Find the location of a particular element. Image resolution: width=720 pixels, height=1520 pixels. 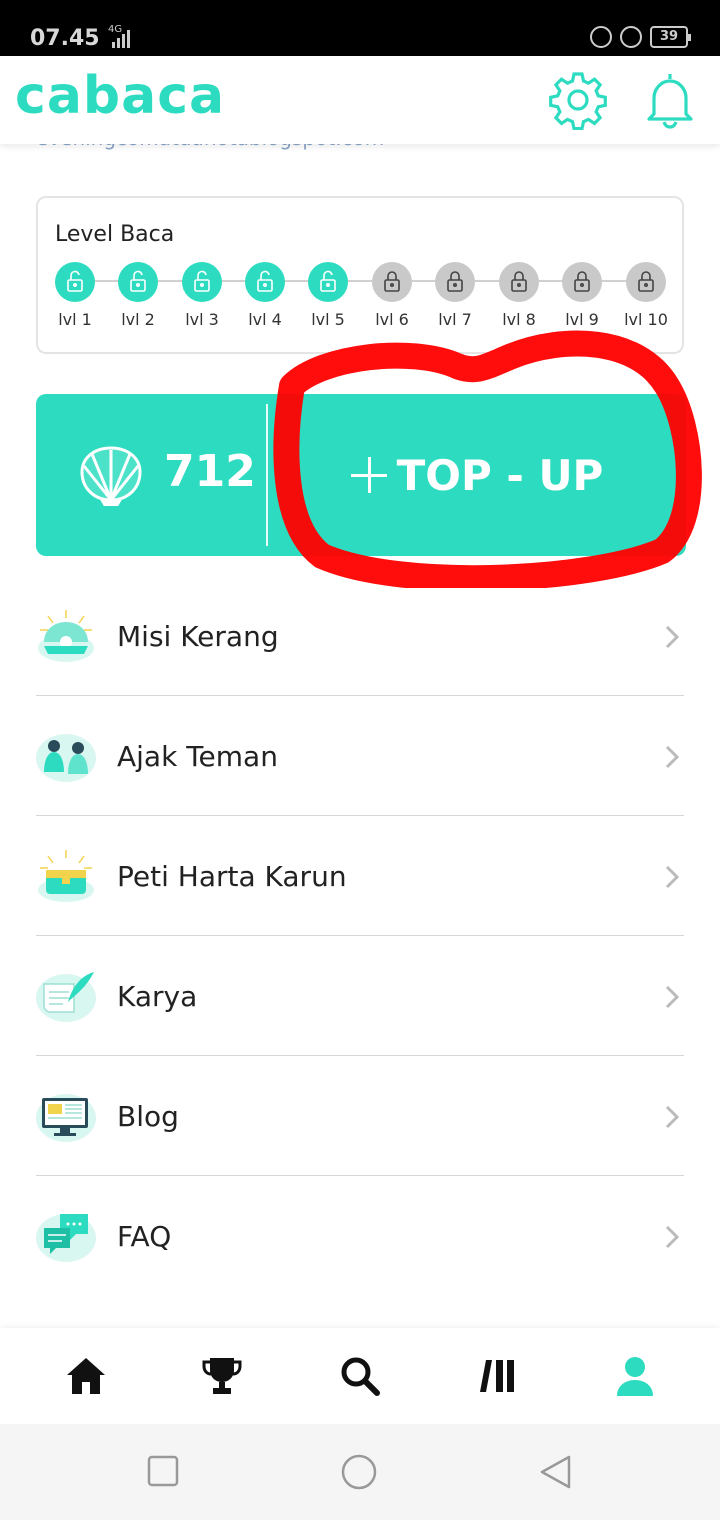

battery-icon: 39 is located at coordinates (670, 37).